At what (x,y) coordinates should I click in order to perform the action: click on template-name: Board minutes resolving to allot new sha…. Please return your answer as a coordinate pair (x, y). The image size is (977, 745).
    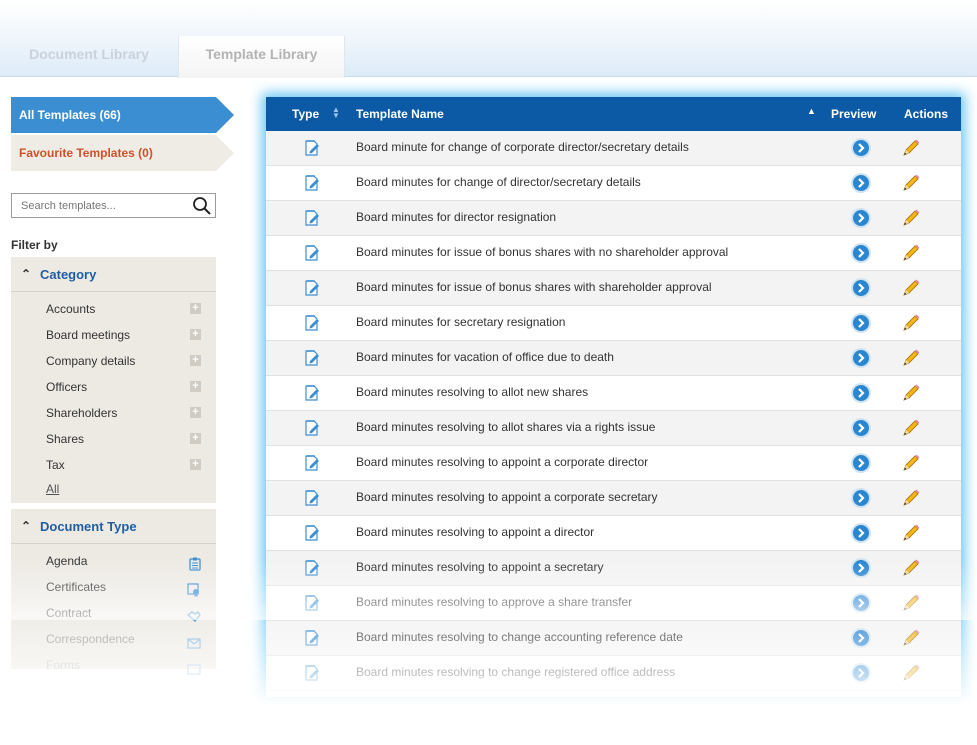
    Looking at the image, I should click on (472, 392).